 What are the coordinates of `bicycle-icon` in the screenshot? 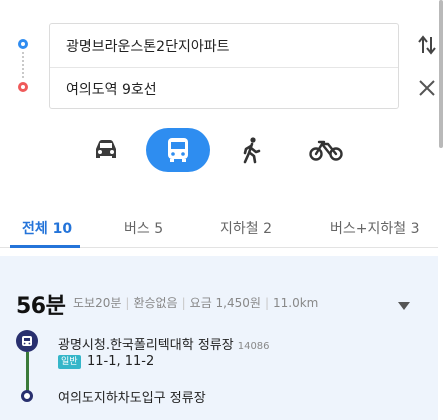 It's located at (326, 150).